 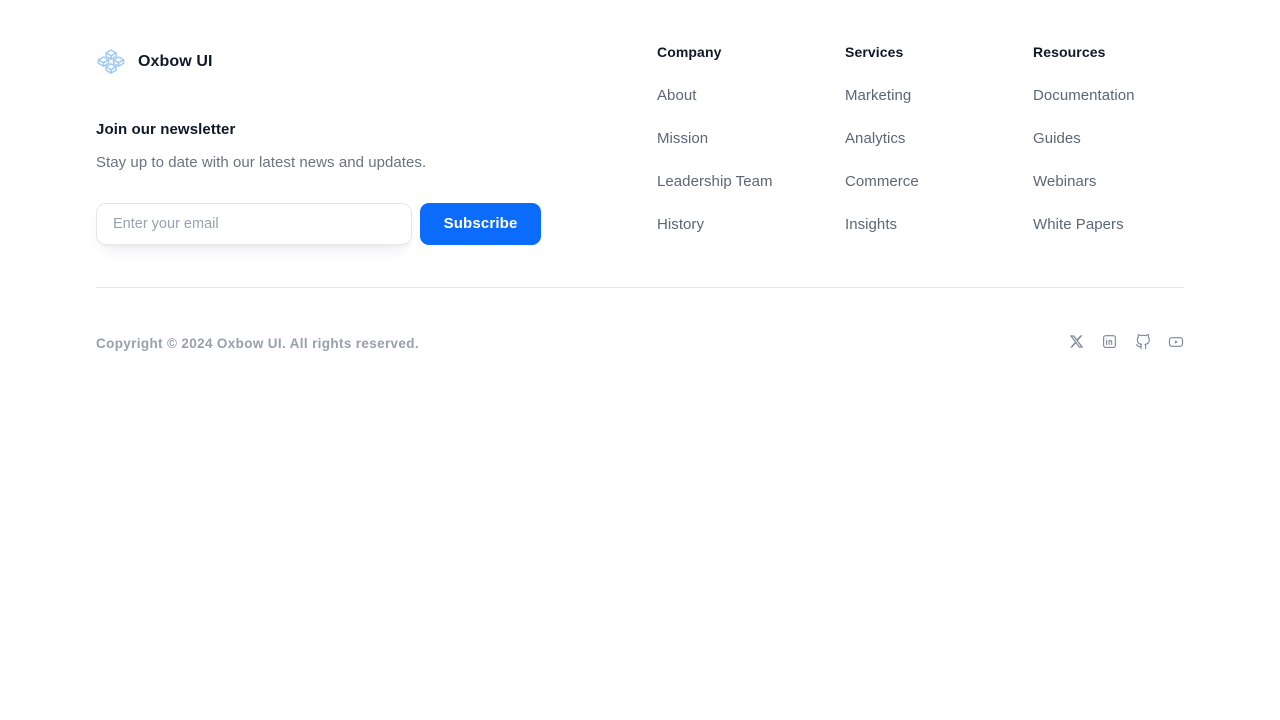 What do you see at coordinates (939, 182) in the screenshot?
I see `list-item: Commerce` at bounding box center [939, 182].